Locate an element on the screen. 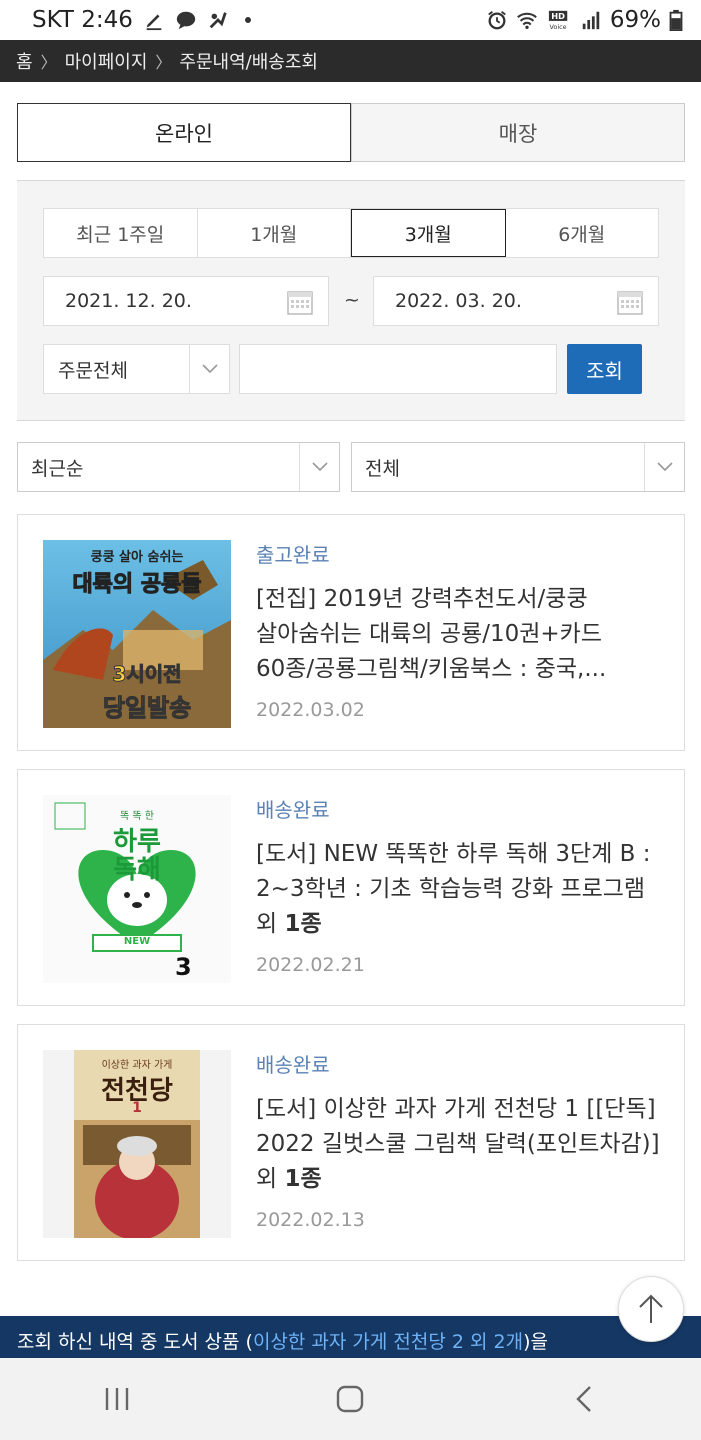 This screenshot has width=701, height=1440. cover-volume: 1 is located at coordinates (137, 1108).